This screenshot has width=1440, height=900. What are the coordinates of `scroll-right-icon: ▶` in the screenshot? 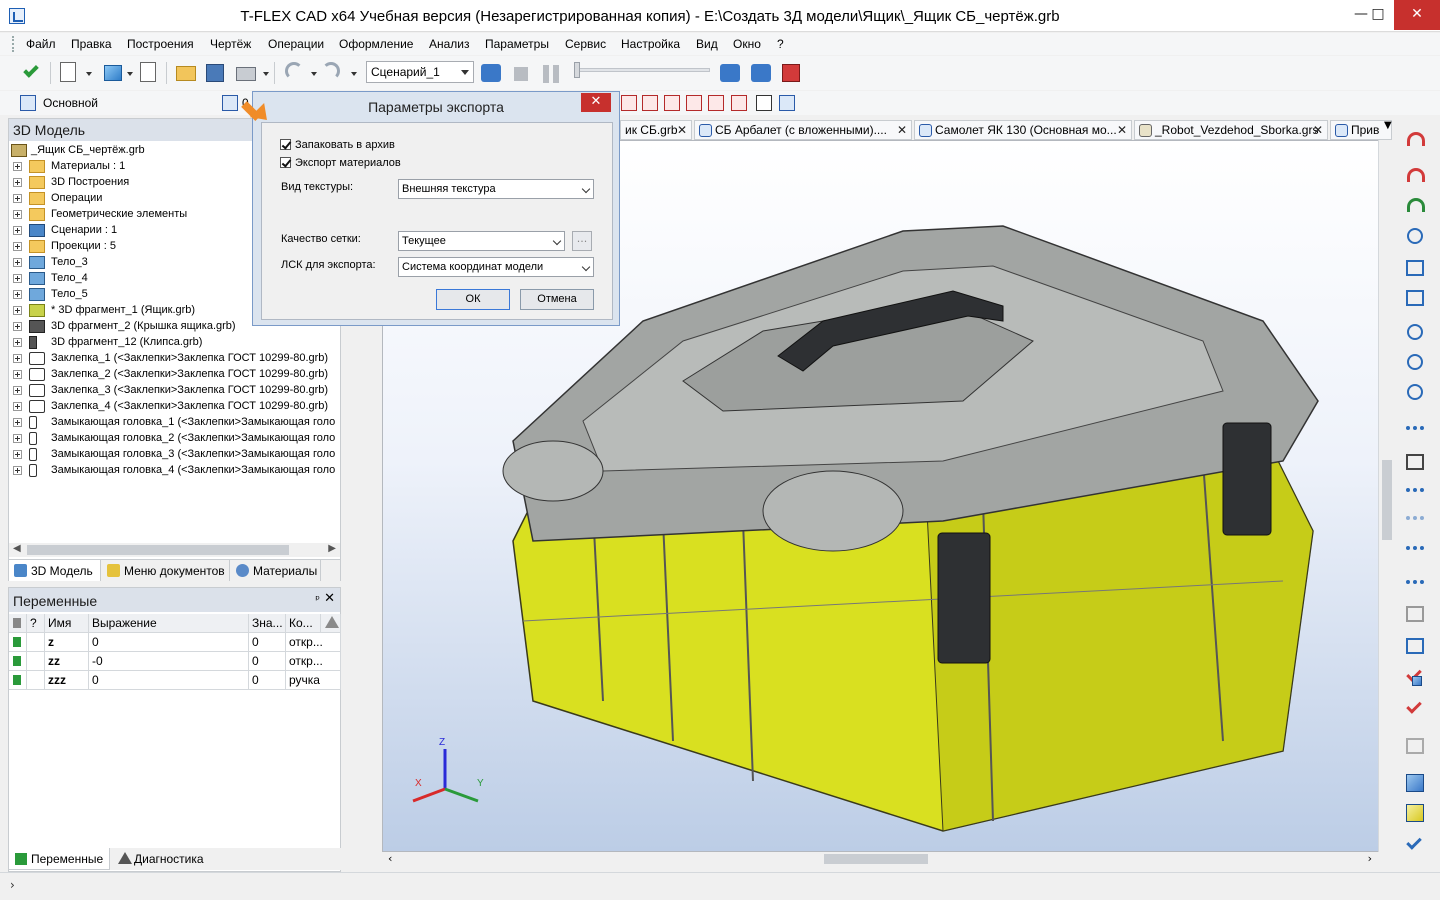 It's located at (332, 548).